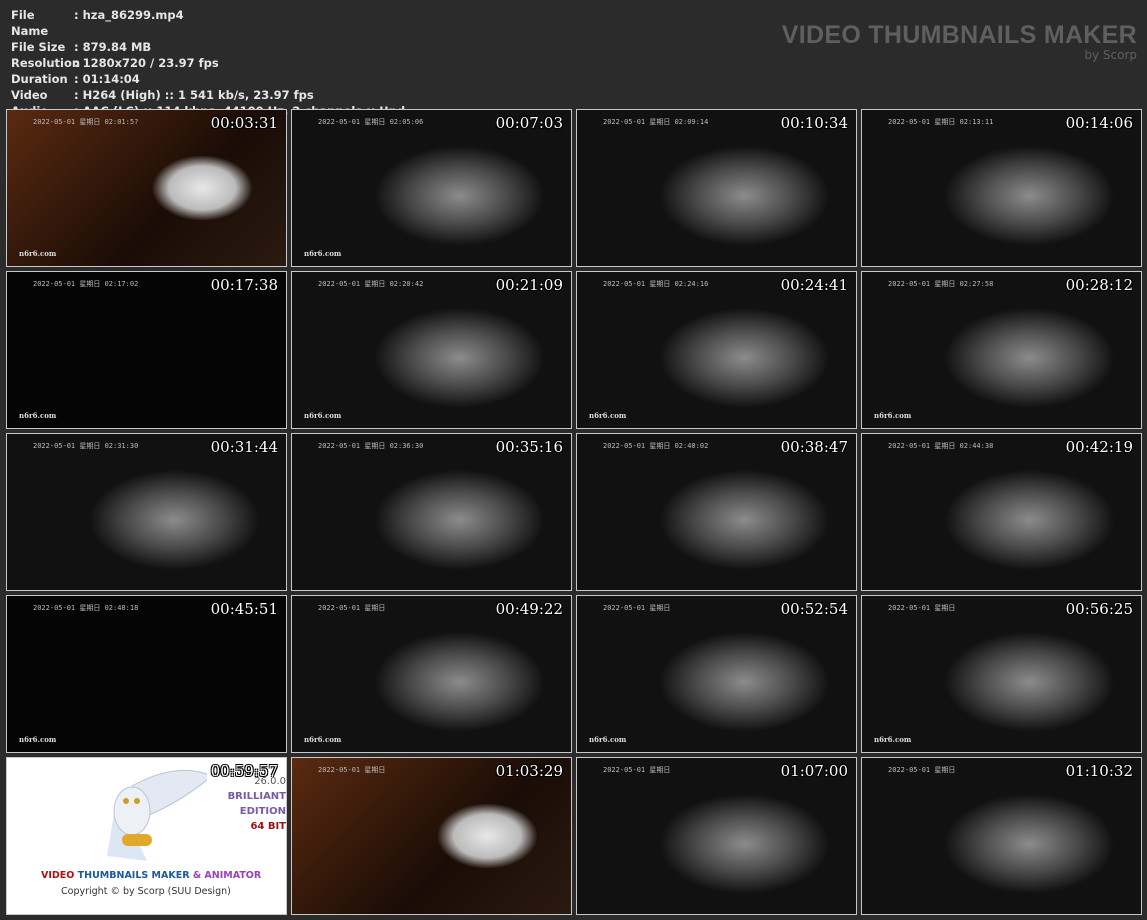 This screenshot has height=920, width=1147. What do you see at coordinates (146, 63) in the screenshot?
I see `info-value: : 1280x720 / 23.97 fps` at bounding box center [146, 63].